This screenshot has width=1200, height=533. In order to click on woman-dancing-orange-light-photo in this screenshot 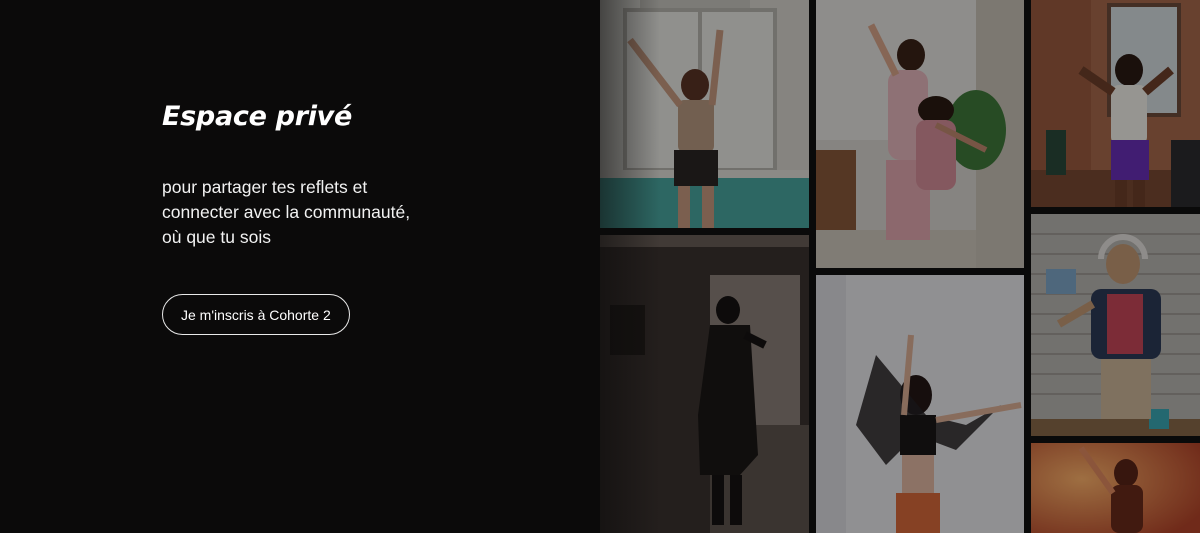, I will do `click(1115, 488)`.